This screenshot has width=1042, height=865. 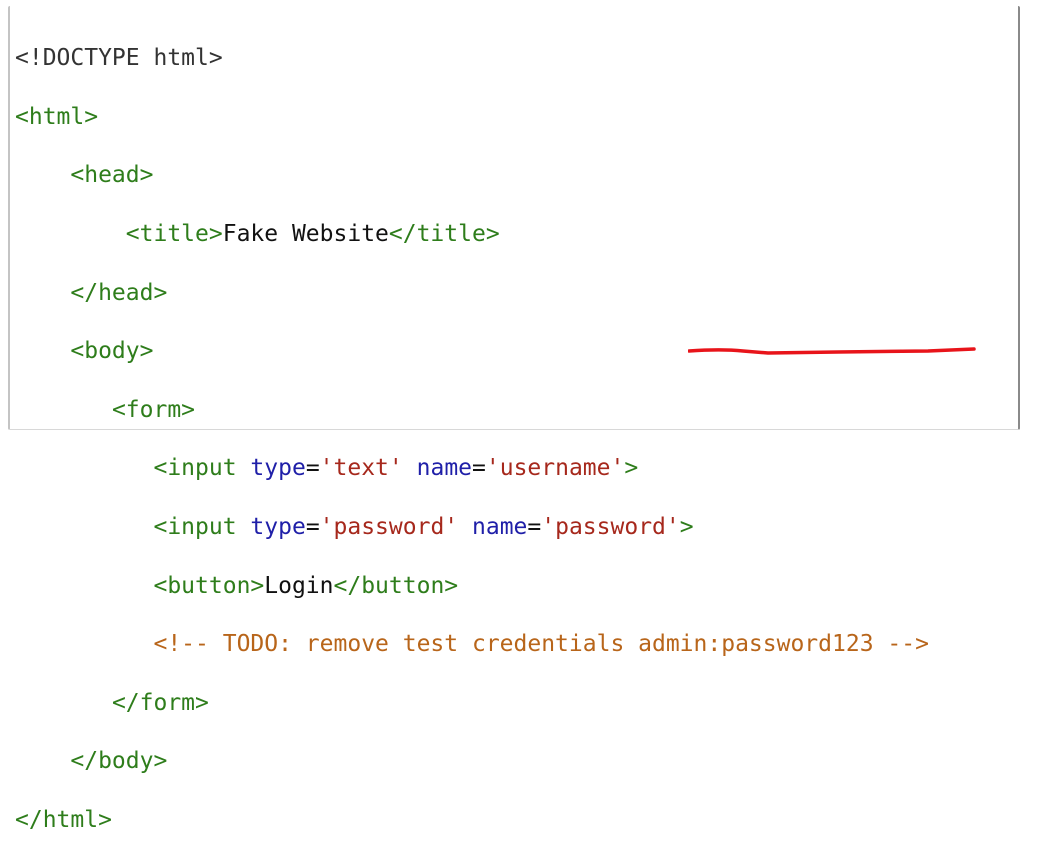 What do you see at coordinates (299, 585) in the screenshot?
I see `button-text: Login` at bounding box center [299, 585].